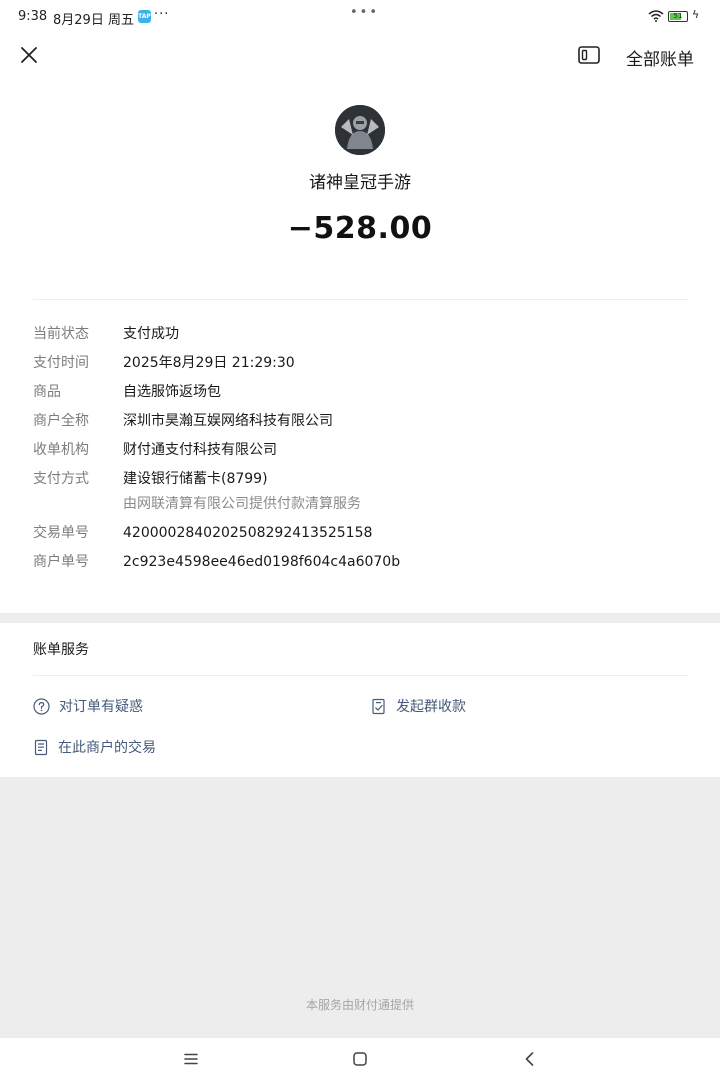 This screenshot has width=720, height=1080. Describe the element at coordinates (61, 650) in the screenshot. I see `service-title: 账单服务` at that location.